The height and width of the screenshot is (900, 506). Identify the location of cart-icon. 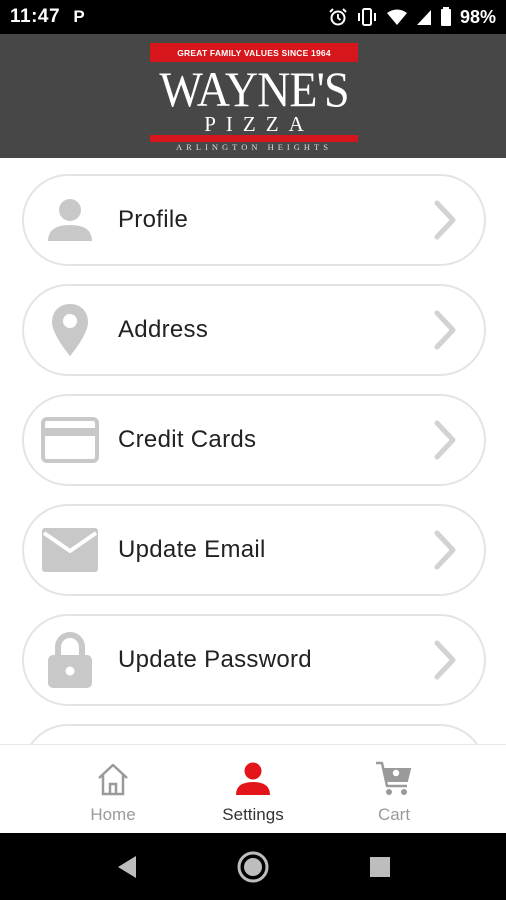
(394, 779).